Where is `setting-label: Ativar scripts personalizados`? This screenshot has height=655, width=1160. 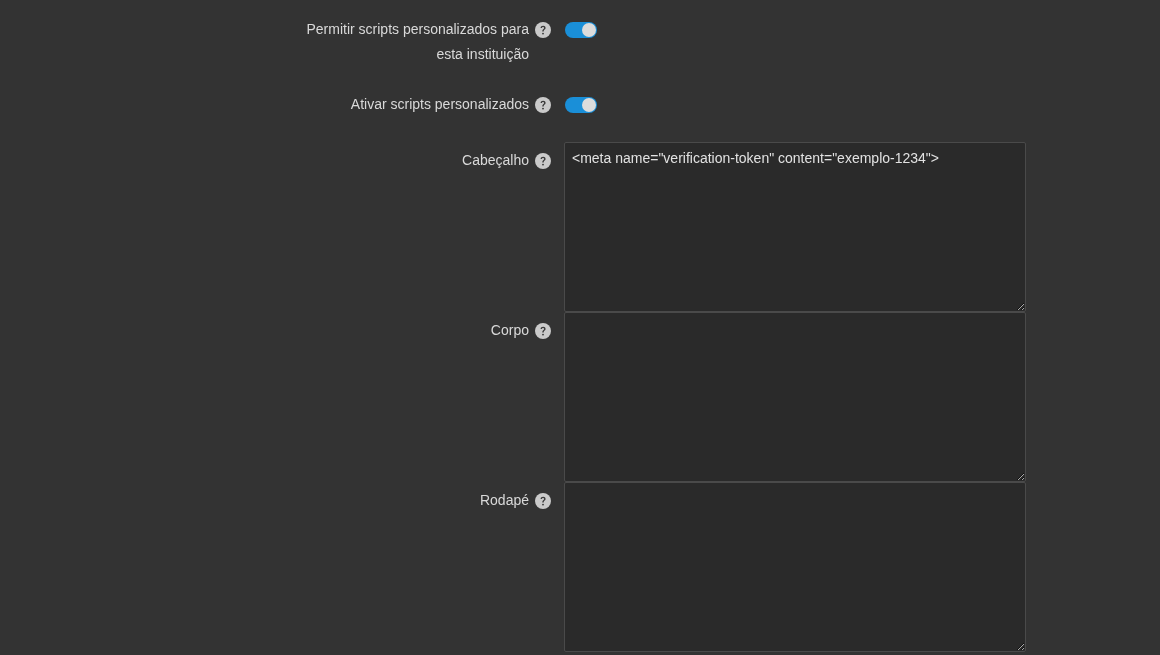 setting-label: Ativar scripts personalizados is located at coordinates (439, 104).